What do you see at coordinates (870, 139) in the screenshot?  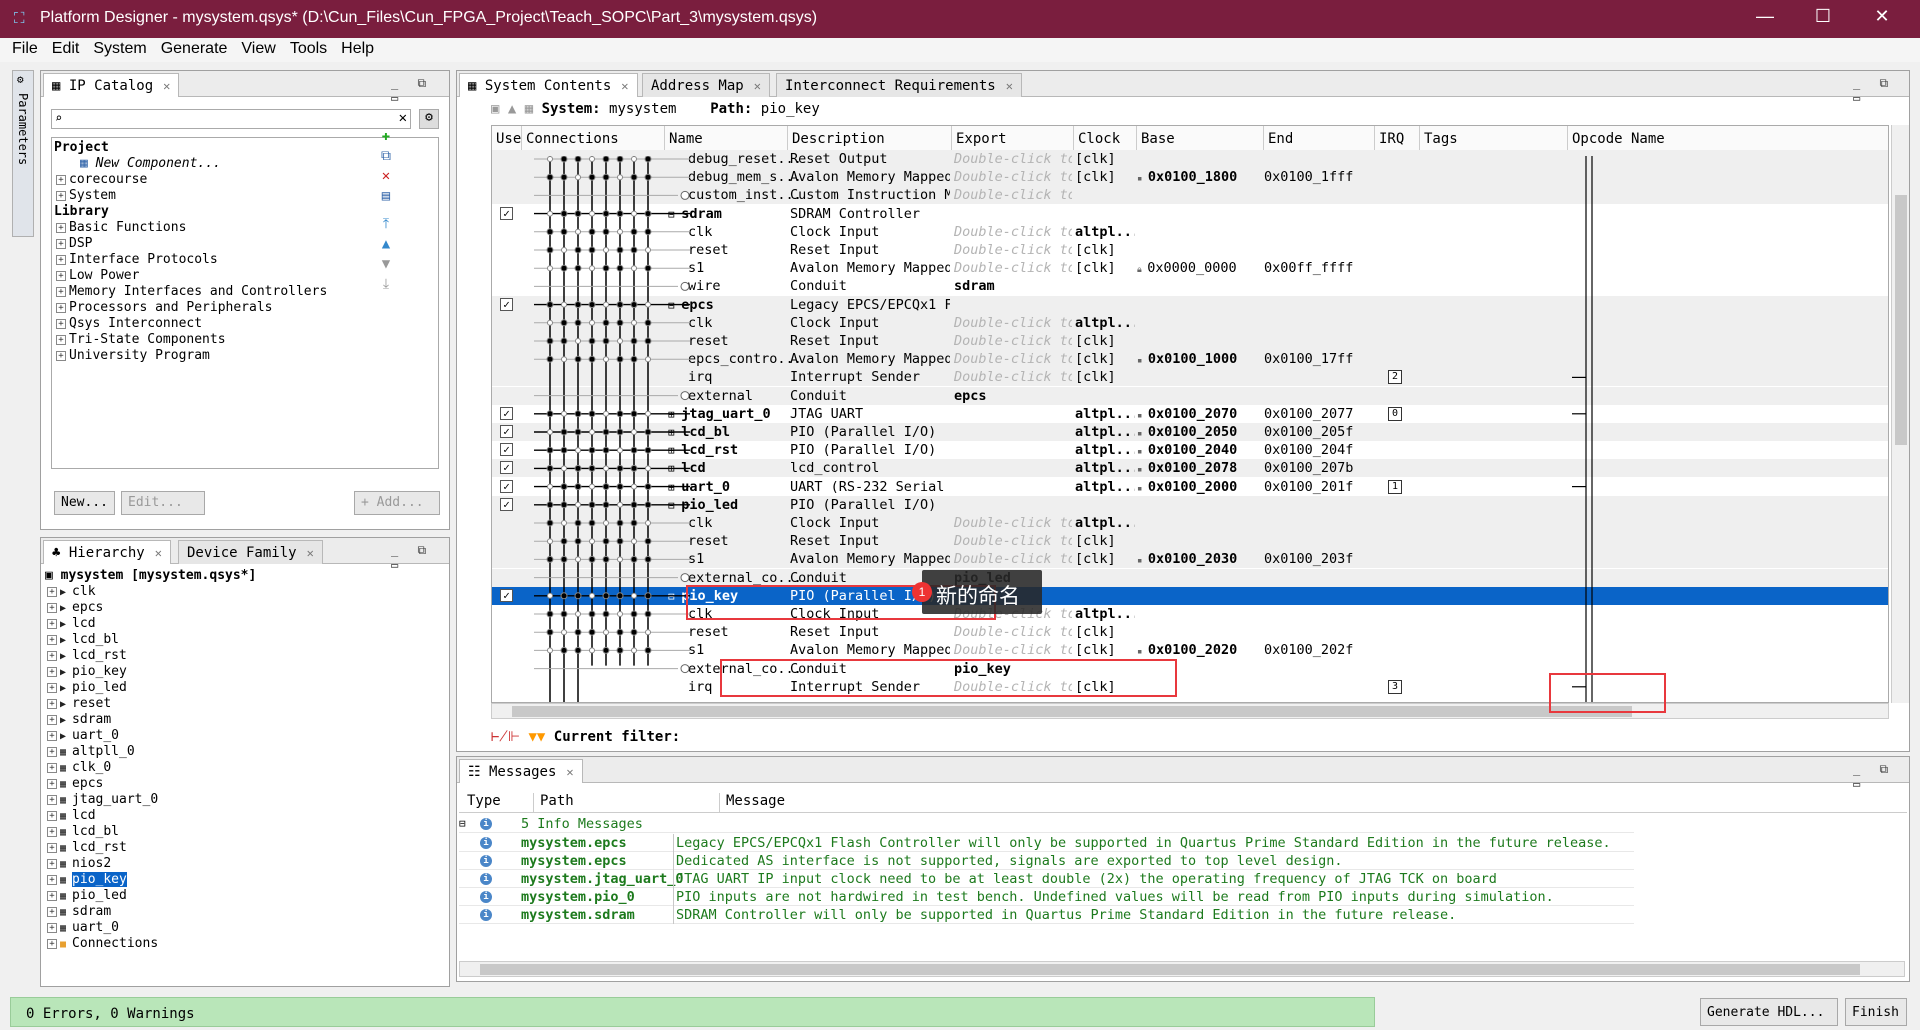 I see `col-description: Description` at bounding box center [870, 139].